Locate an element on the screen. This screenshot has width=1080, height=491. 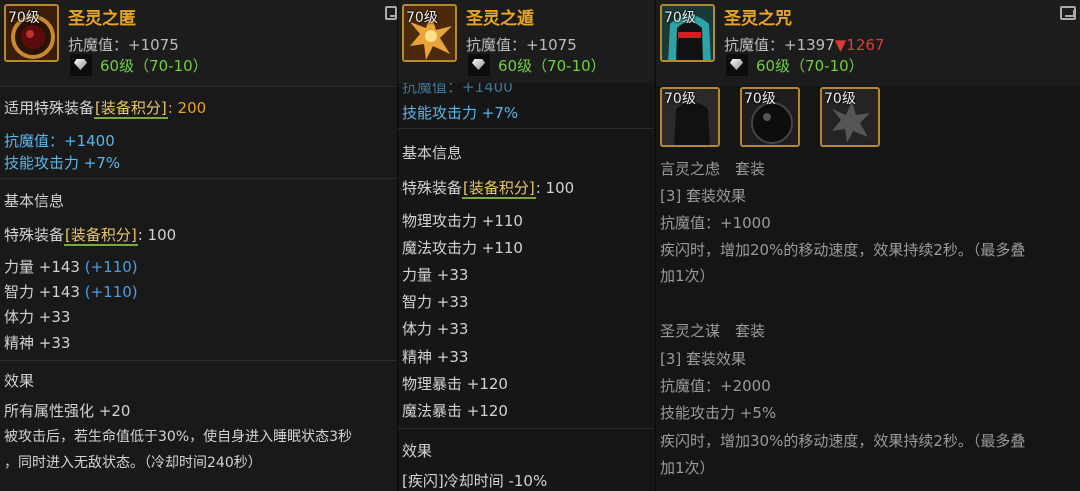
stat-strength: 力量 +143 (+110) is located at coordinates (71, 267).